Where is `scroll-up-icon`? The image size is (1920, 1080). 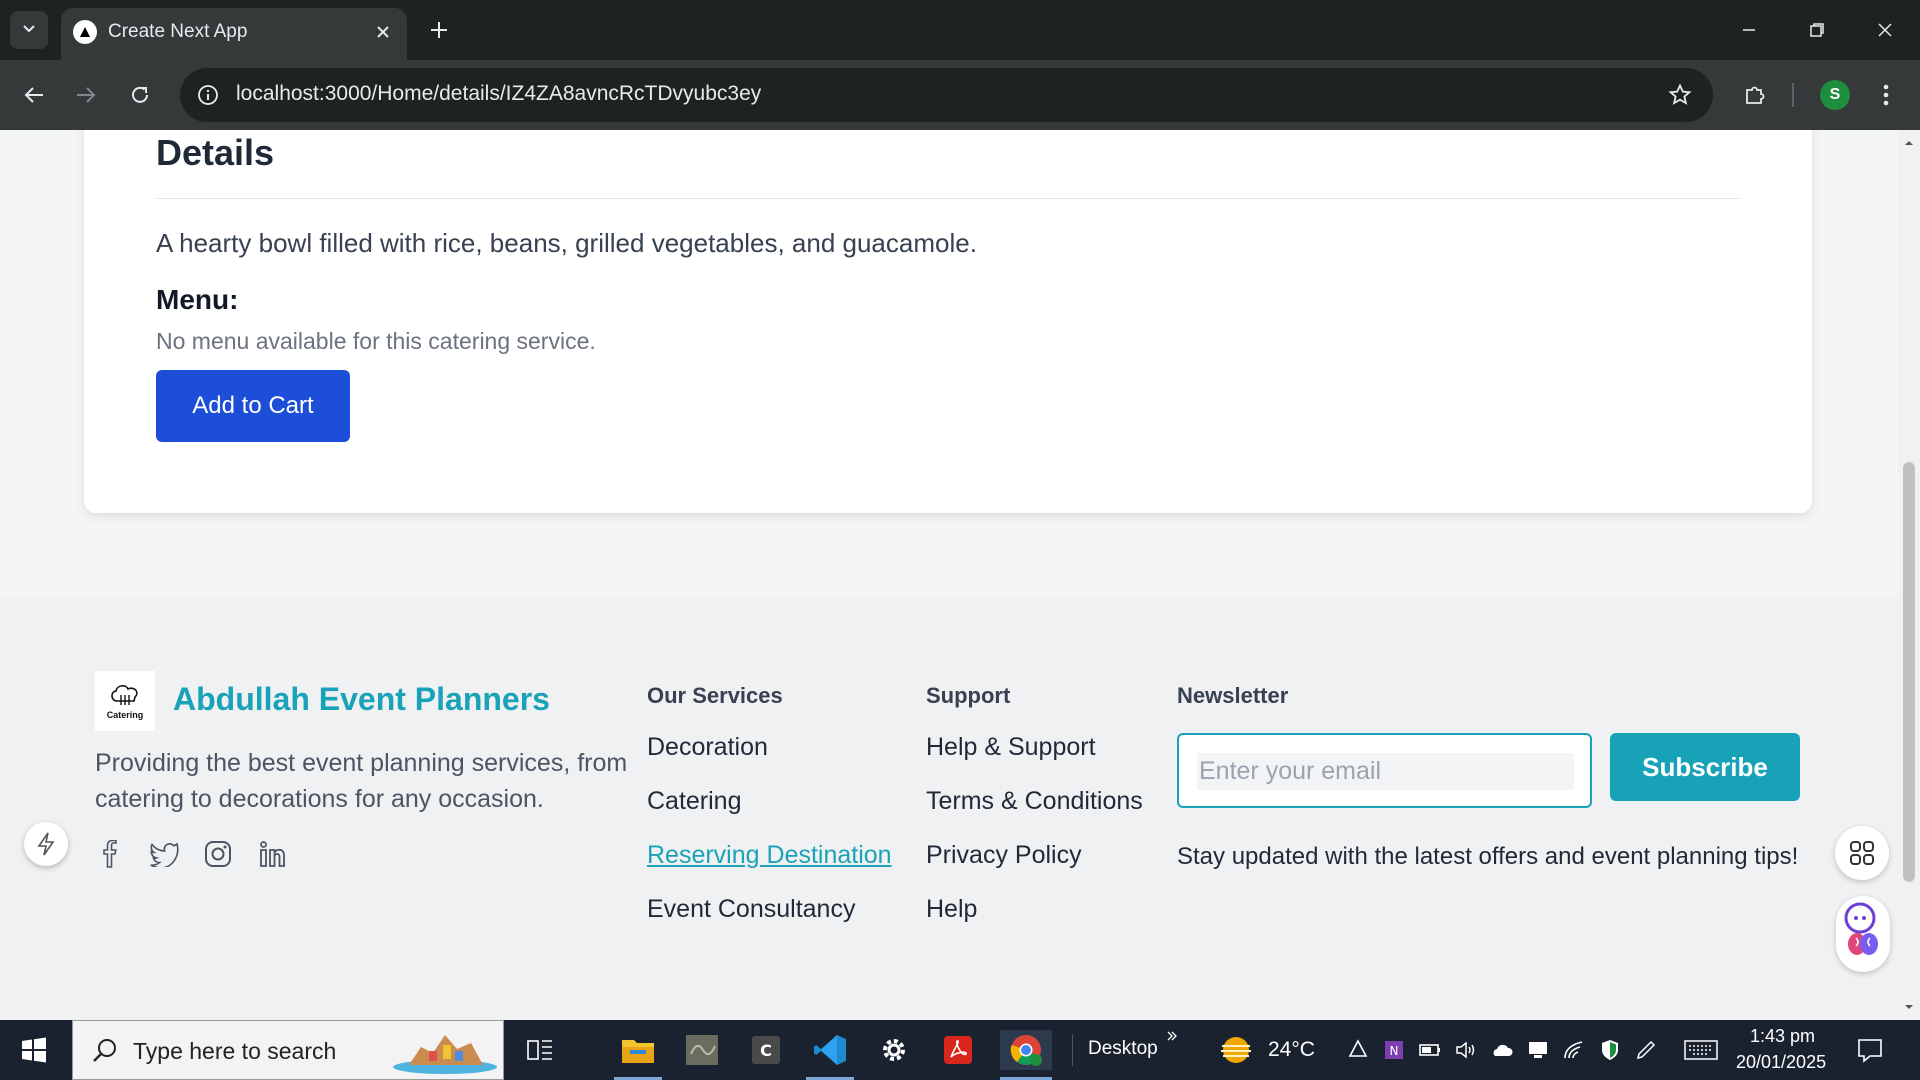 scroll-up-icon is located at coordinates (1909, 143).